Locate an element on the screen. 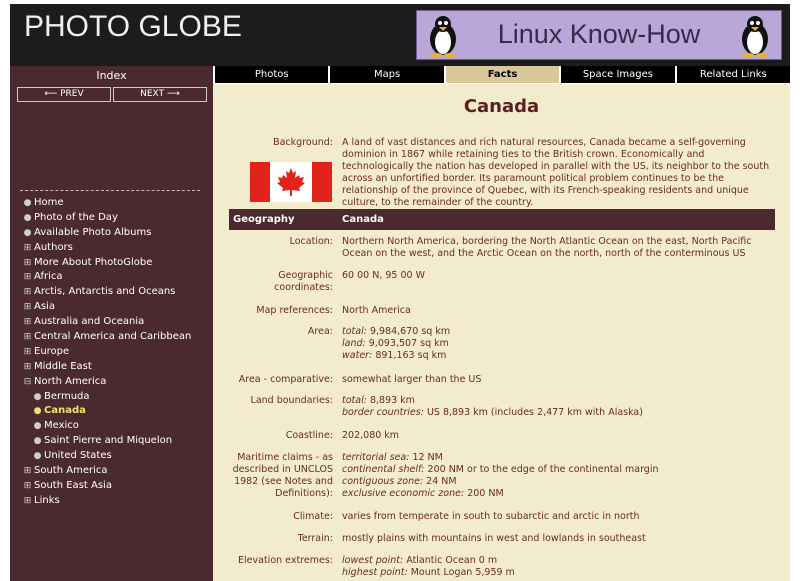 This screenshot has height=581, width=800. sidebar-item-label: Middle East is located at coordinates (63, 366).